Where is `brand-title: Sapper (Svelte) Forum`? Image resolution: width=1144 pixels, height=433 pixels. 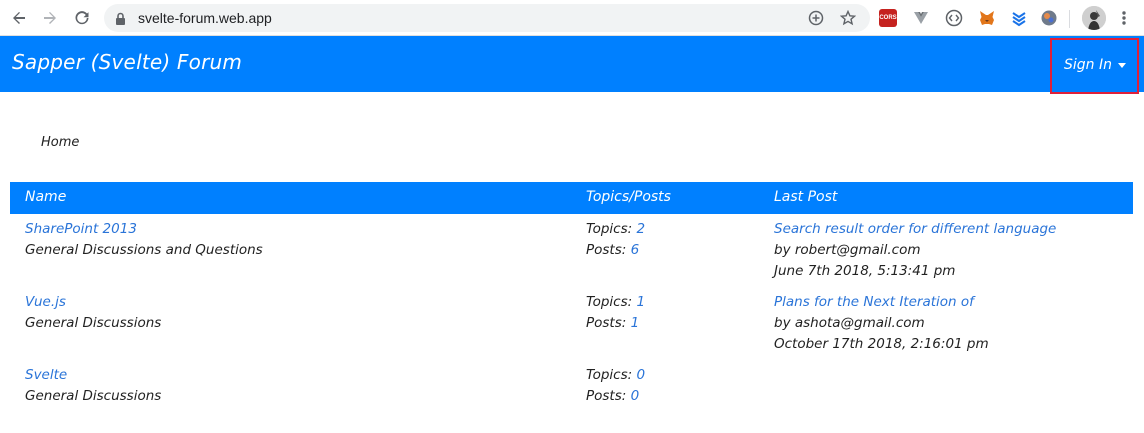
brand-title: Sapper (Svelte) Forum is located at coordinates (127, 62).